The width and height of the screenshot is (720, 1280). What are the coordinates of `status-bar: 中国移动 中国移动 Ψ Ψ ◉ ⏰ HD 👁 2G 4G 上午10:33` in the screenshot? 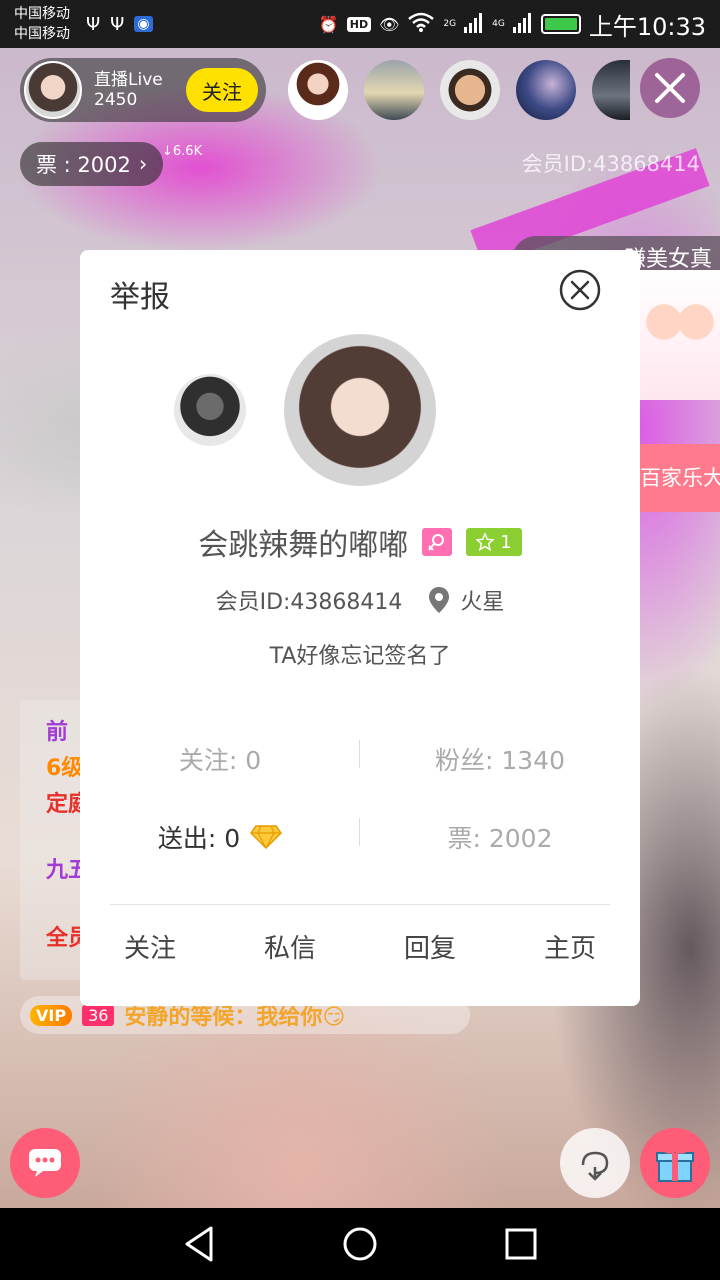 It's located at (360, 24).